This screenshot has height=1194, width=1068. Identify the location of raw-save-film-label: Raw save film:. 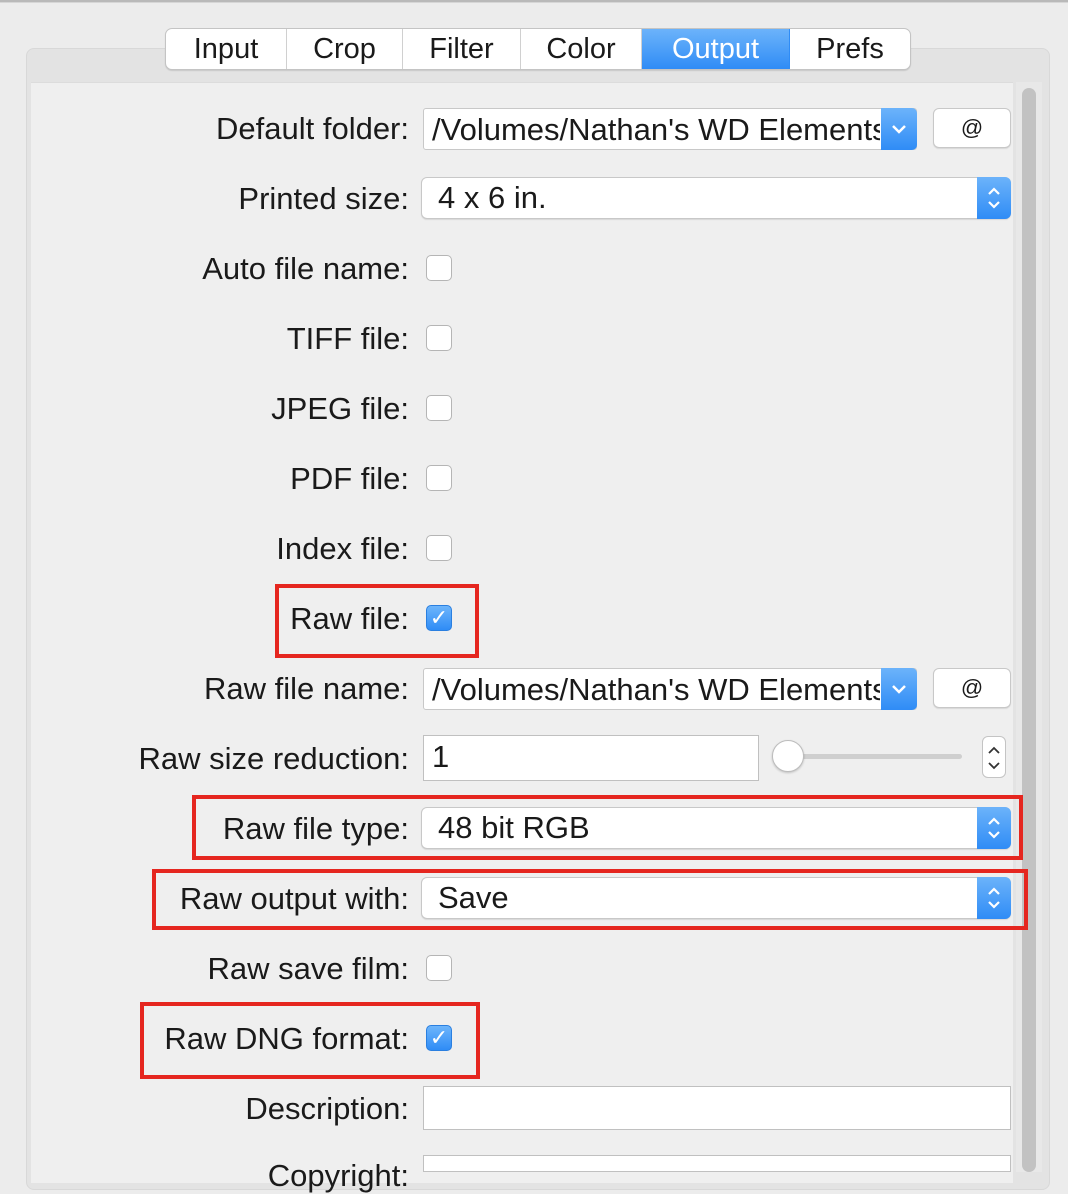
(308, 968).